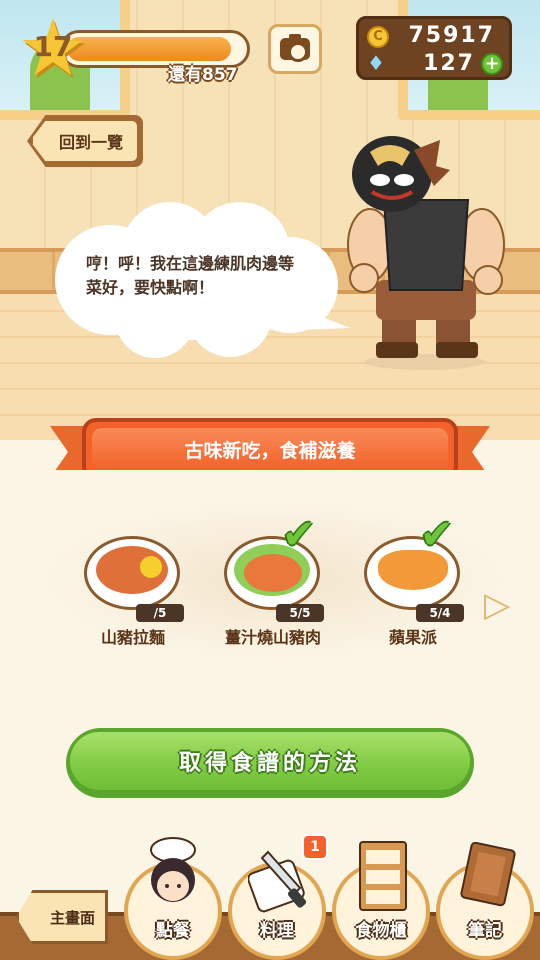  I want to click on dish-item-ramen: /5 山豬拉麵, so click(133, 588).